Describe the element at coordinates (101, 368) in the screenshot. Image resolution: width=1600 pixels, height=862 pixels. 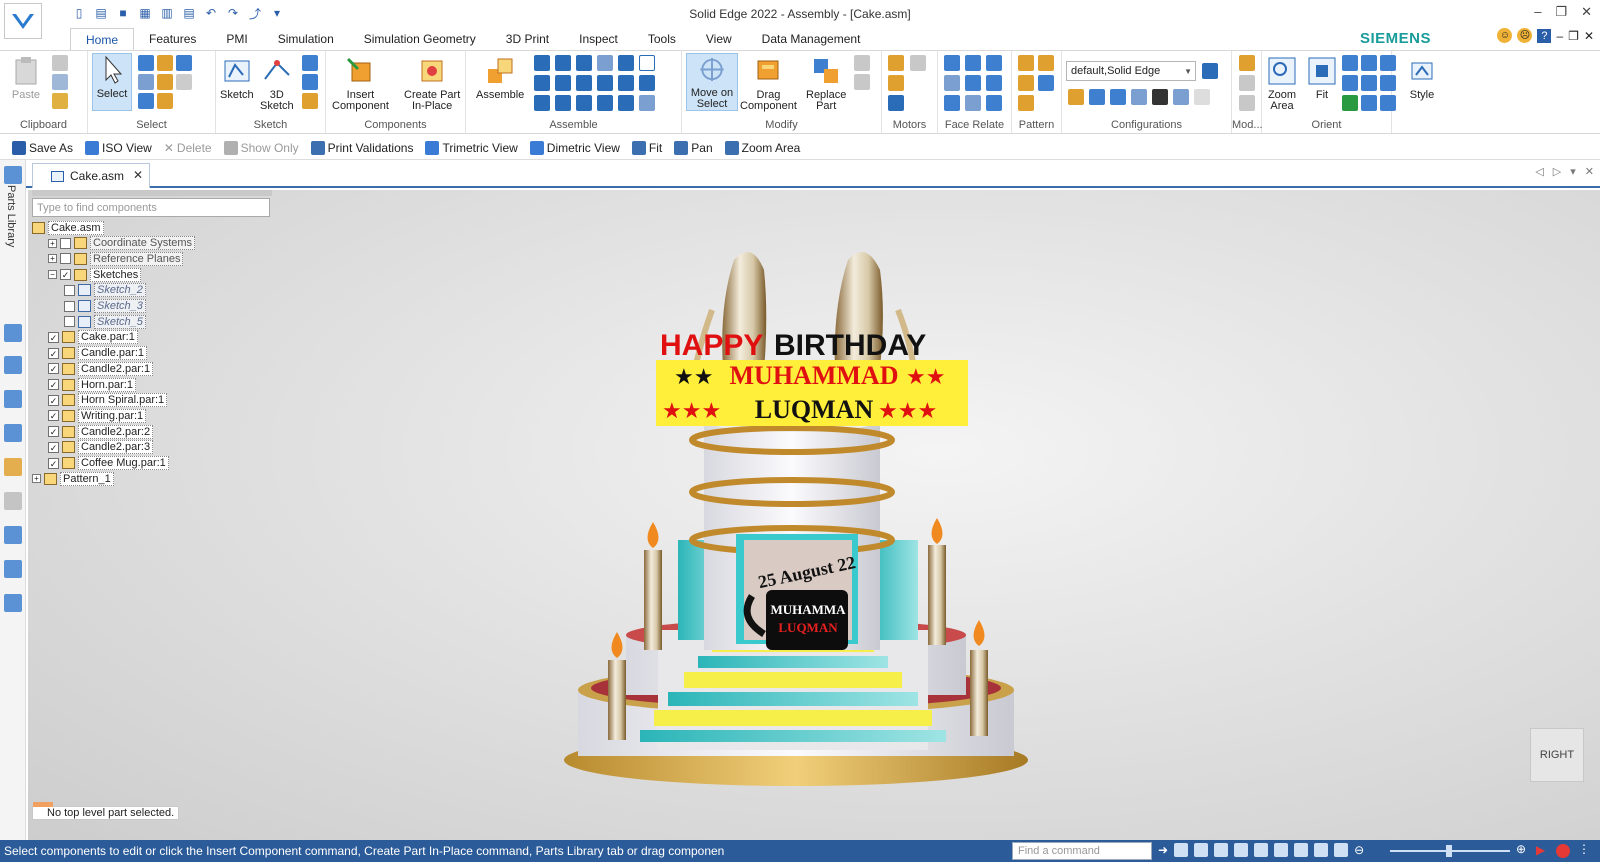
I see `tree-item: ✓ Candle2.par:1` at that location.